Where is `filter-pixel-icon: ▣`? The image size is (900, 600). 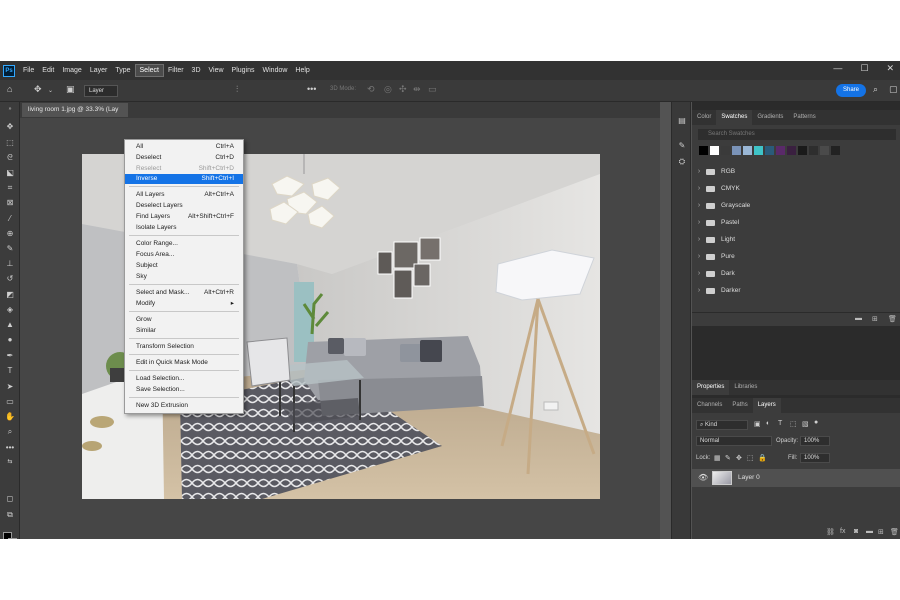 filter-pixel-icon: ▣ is located at coordinates (757, 424).